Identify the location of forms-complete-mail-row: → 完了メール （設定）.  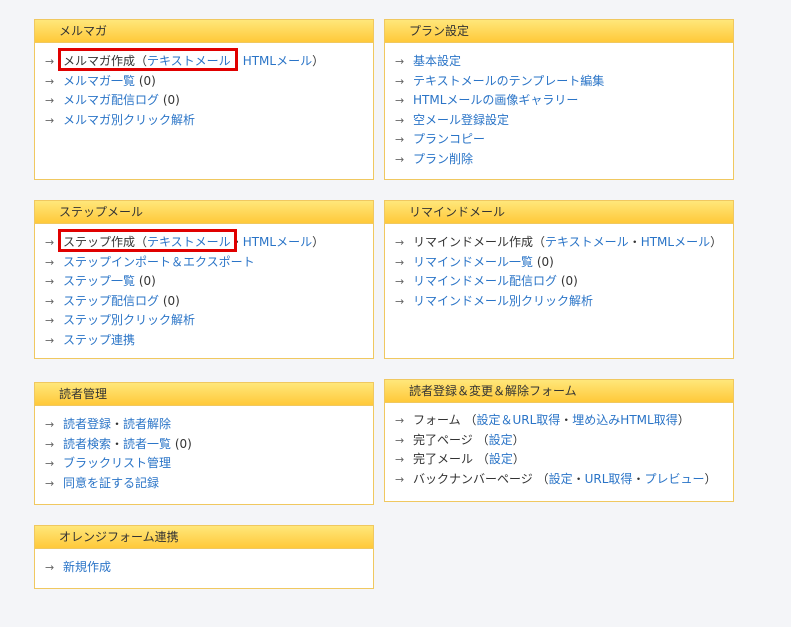
(564, 460).